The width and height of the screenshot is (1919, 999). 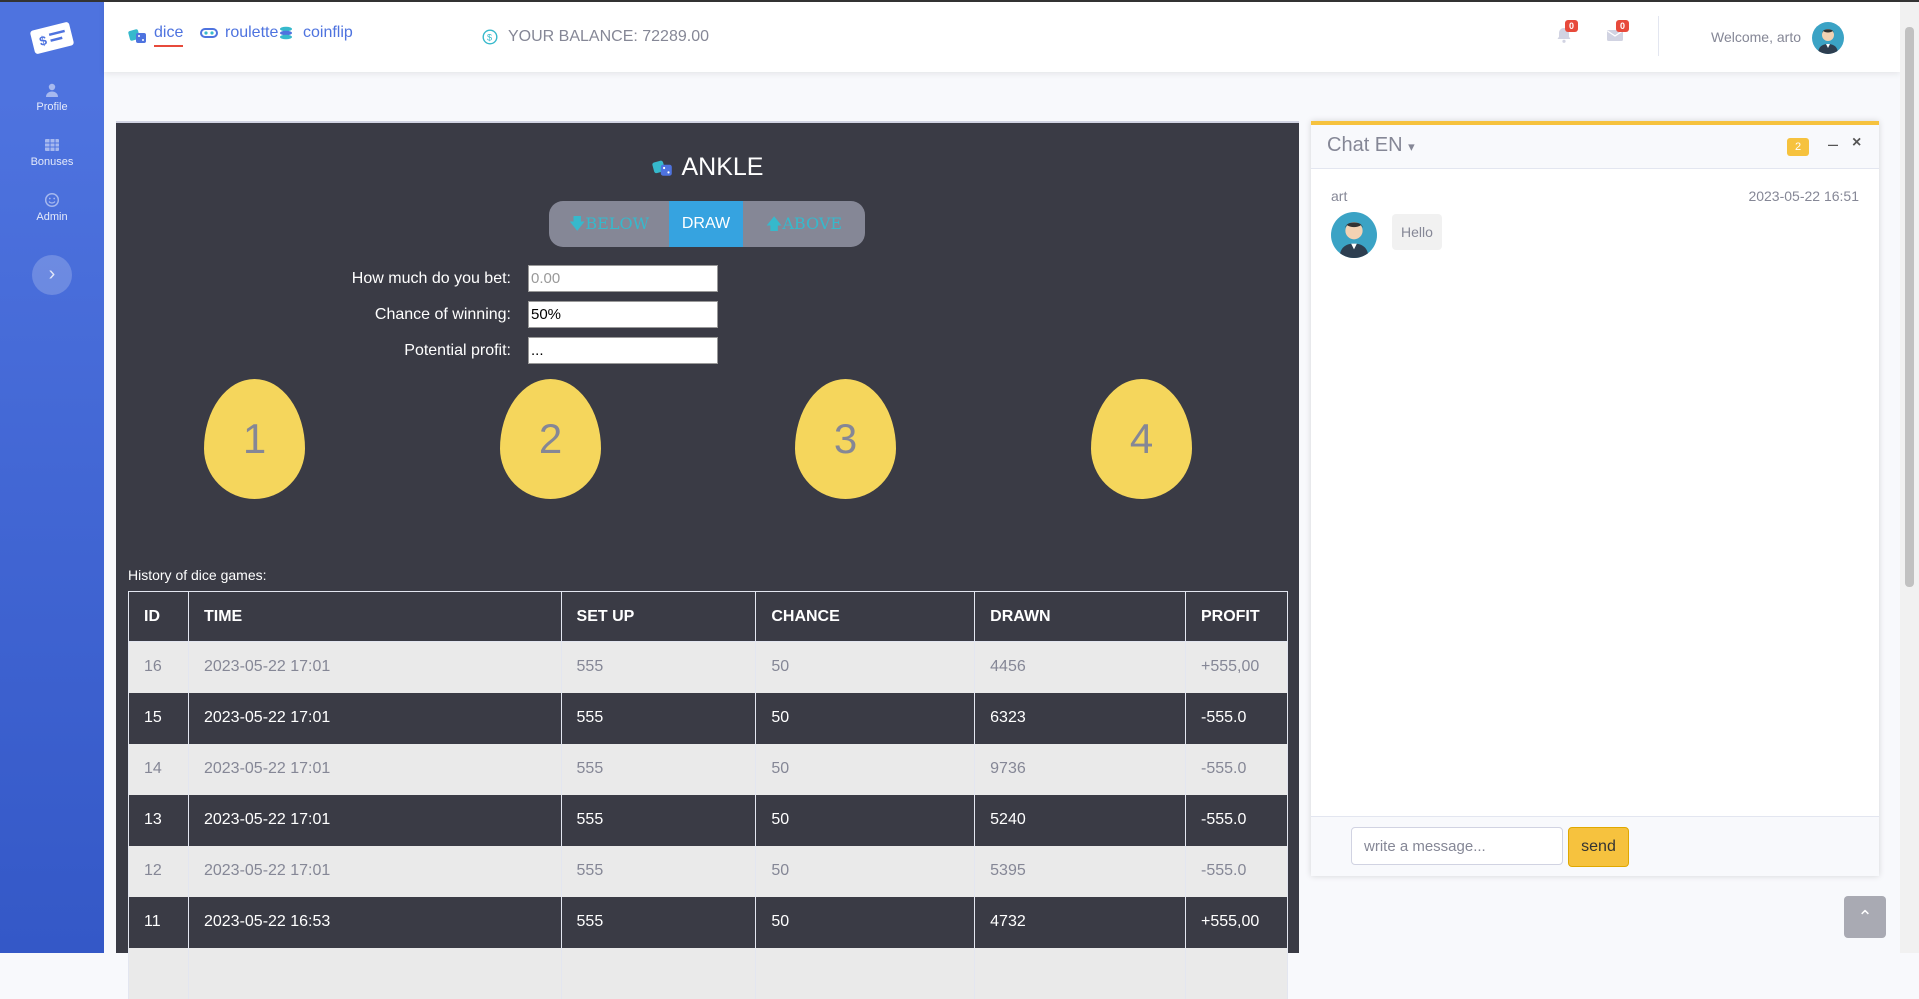 I want to click on draw-button: DRAW, so click(x=706, y=224).